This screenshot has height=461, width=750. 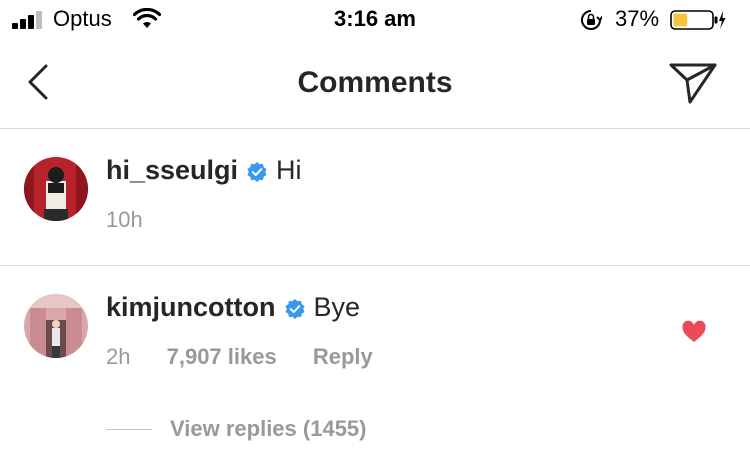 I want to click on likes-count: 7,907 likes, so click(x=222, y=356).